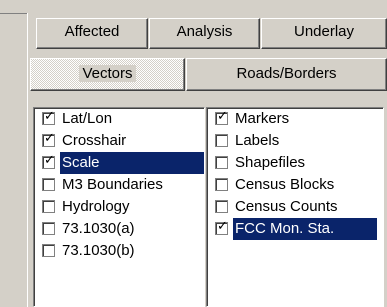 Image resolution: width=387 pixels, height=307 pixels. I want to click on tab-vectors: Vectors, so click(107, 74).